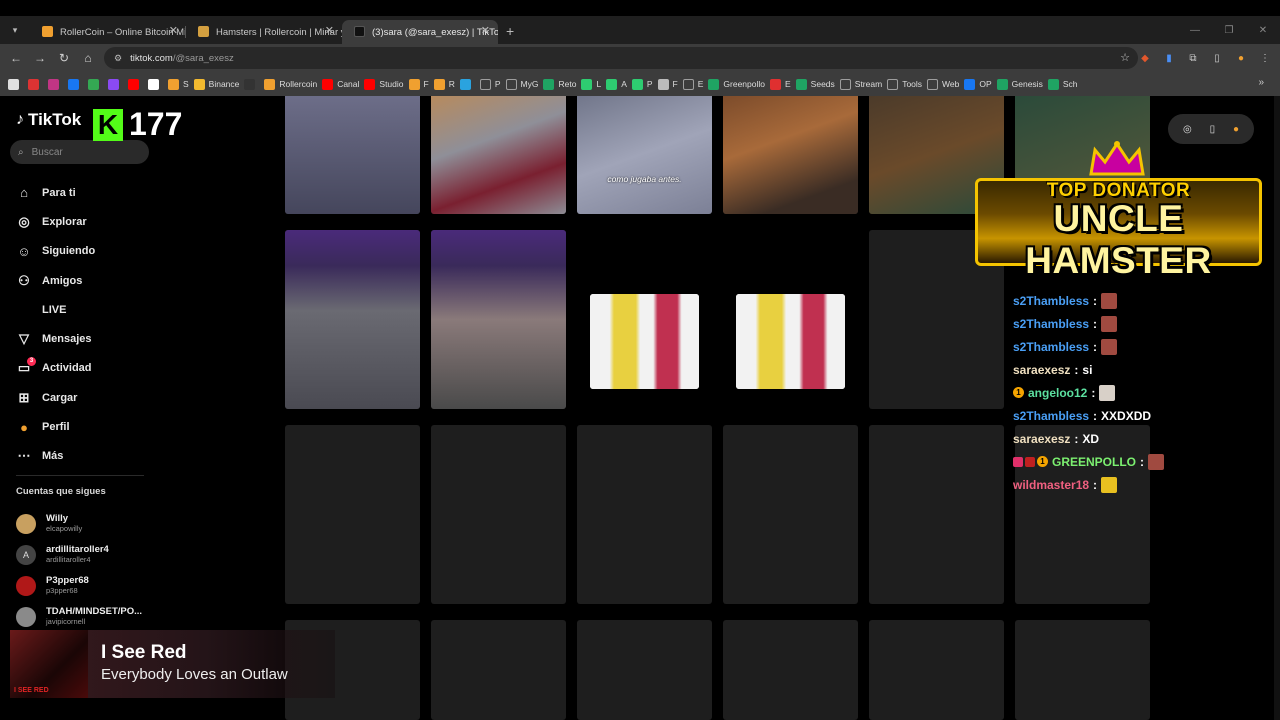 The image size is (1280, 720). What do you see at coordinates (55, 280) in the screenshot?
I see `sidebar-item-amigos: ⚇ Amigos` at bounding box center [55, 280].